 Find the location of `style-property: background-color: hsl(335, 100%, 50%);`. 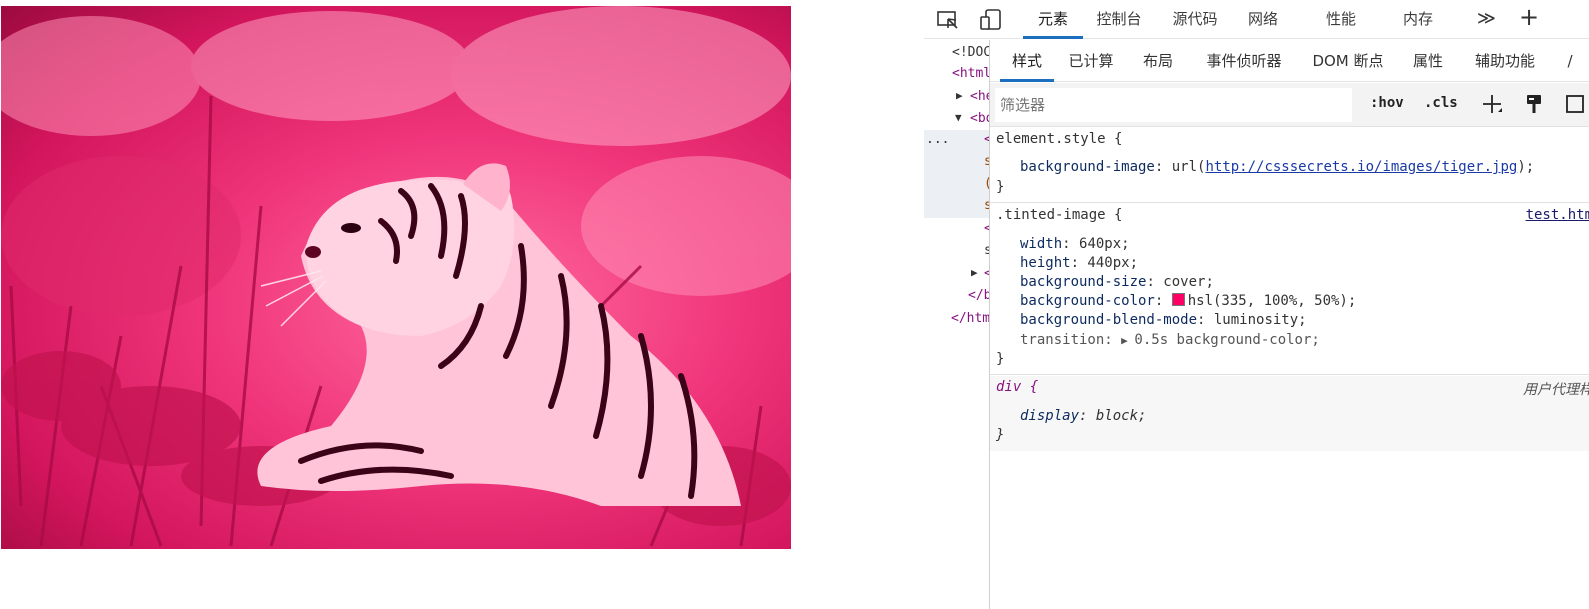

style-property: background-color: hsl(335, 100%, 50%); is located at coordinates (1188, 301).